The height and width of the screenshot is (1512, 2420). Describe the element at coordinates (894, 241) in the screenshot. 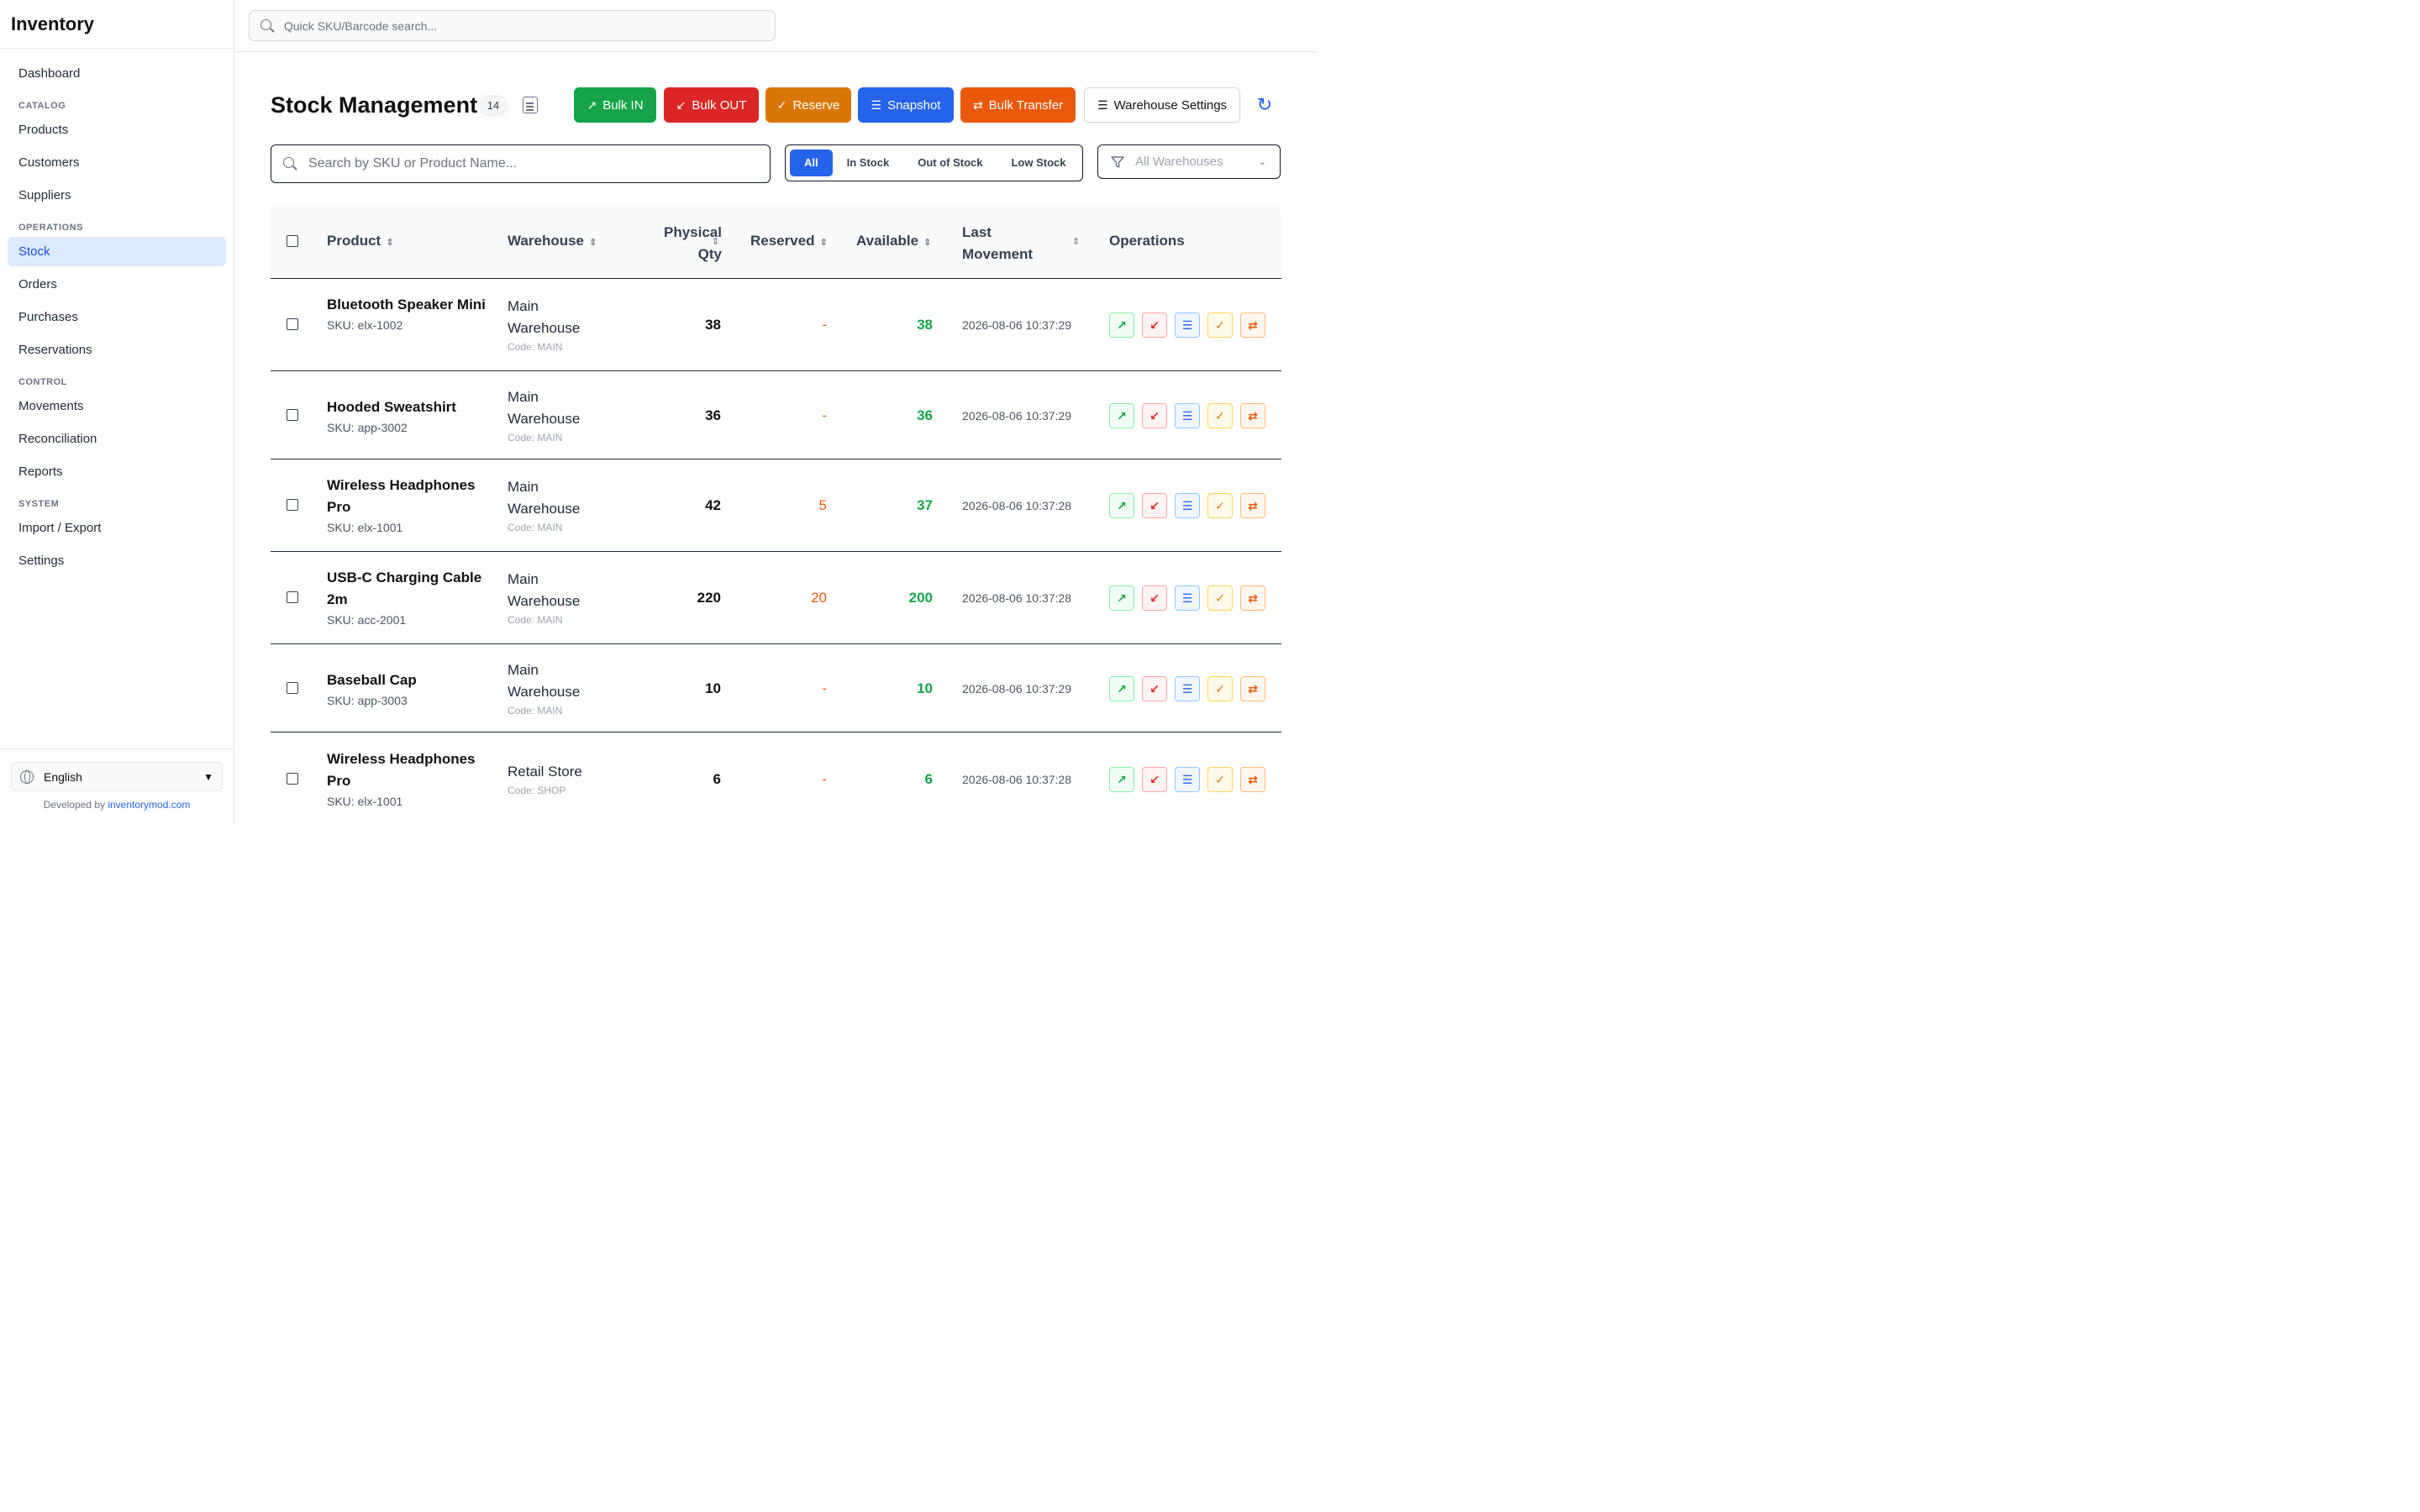

I see `column-available: Available ⇕` at that location.